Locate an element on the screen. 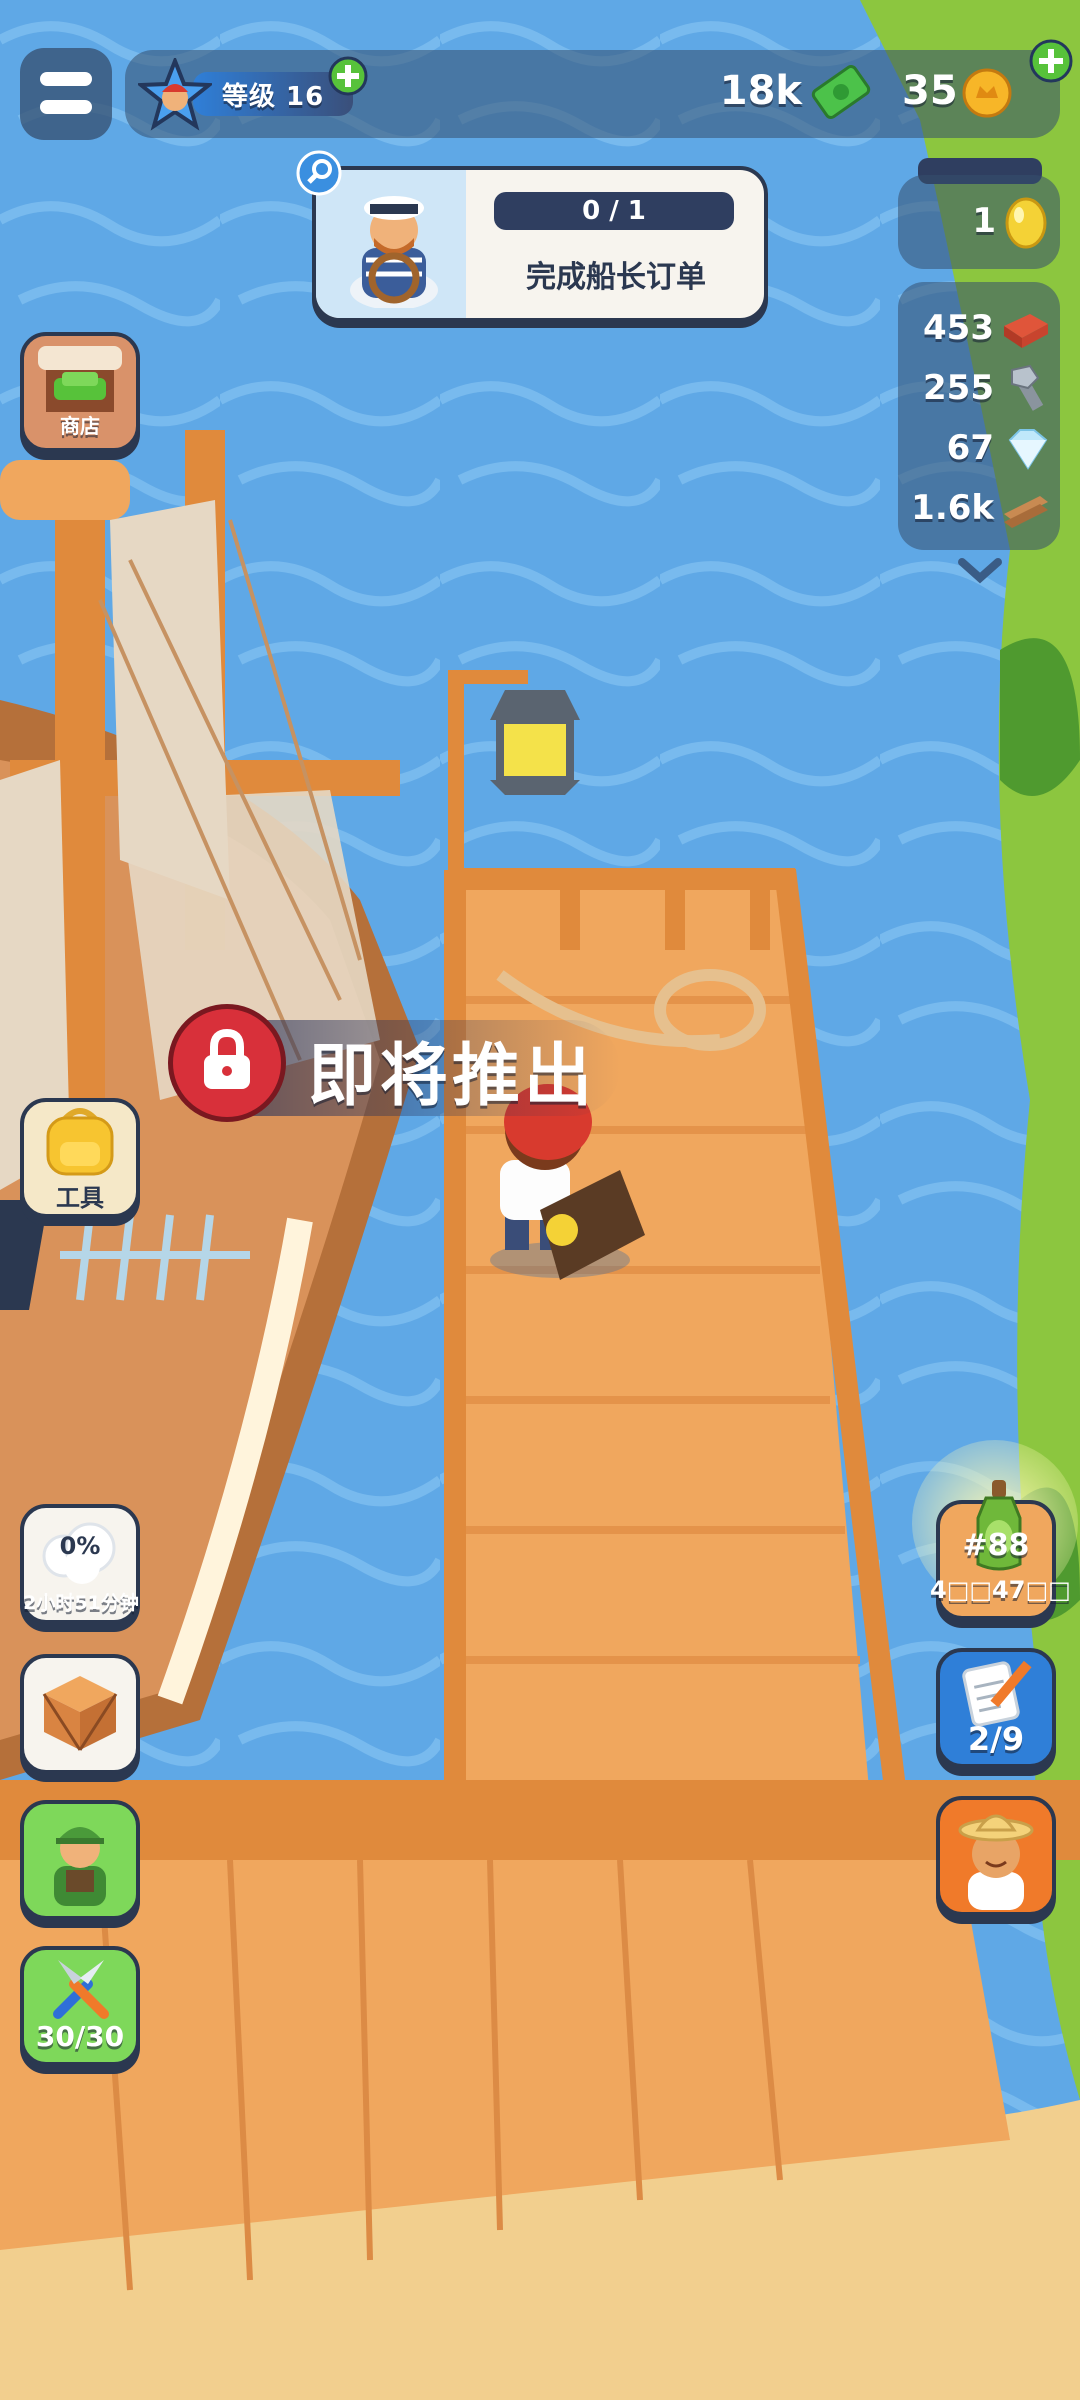  cotton-percent: 0% is located at coordinates (80, 1546).